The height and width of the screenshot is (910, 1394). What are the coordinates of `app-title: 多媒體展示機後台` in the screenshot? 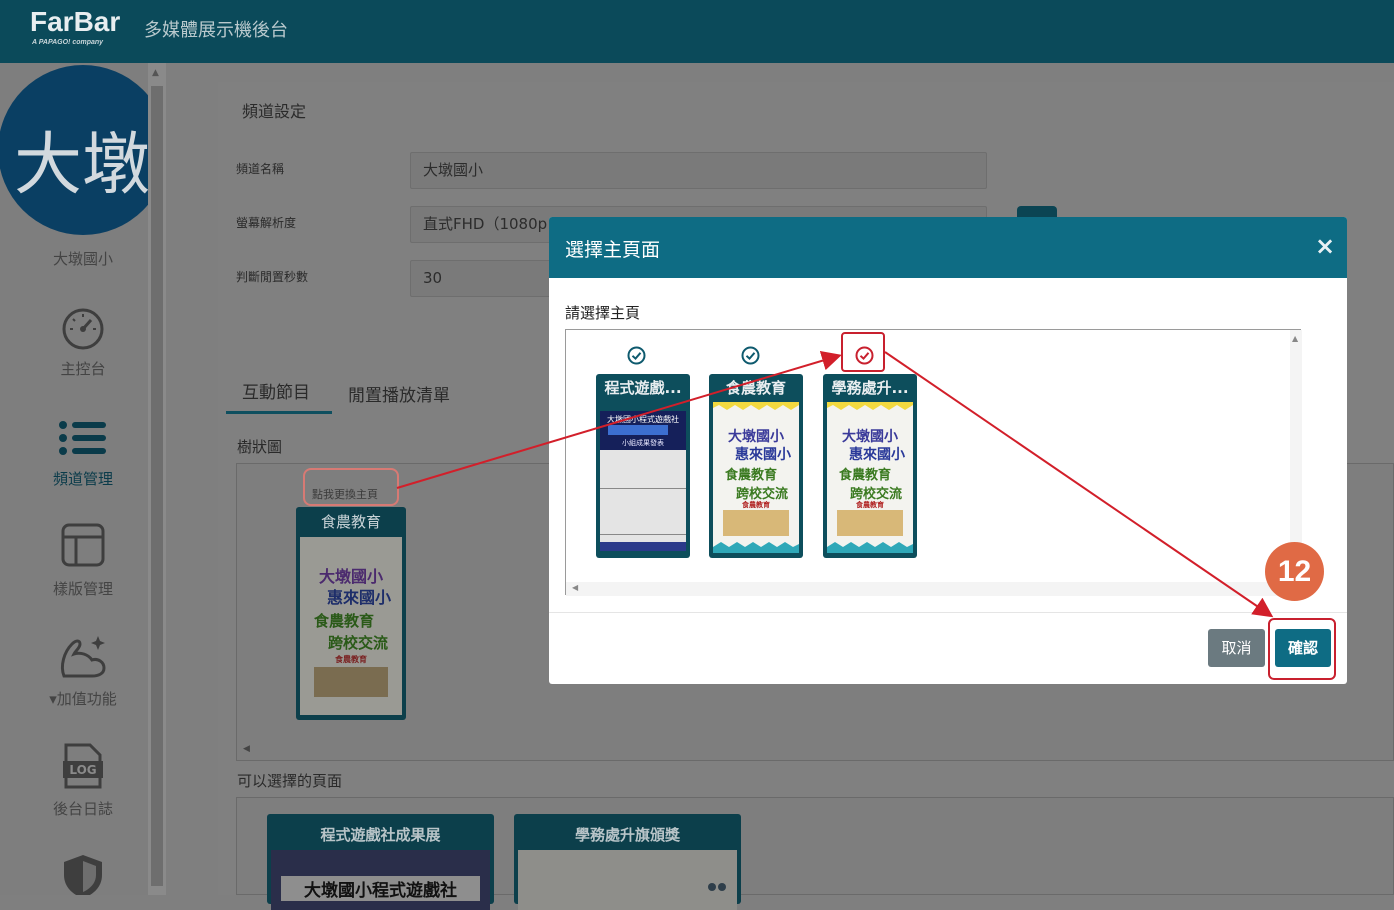 It's located at (216, 30).